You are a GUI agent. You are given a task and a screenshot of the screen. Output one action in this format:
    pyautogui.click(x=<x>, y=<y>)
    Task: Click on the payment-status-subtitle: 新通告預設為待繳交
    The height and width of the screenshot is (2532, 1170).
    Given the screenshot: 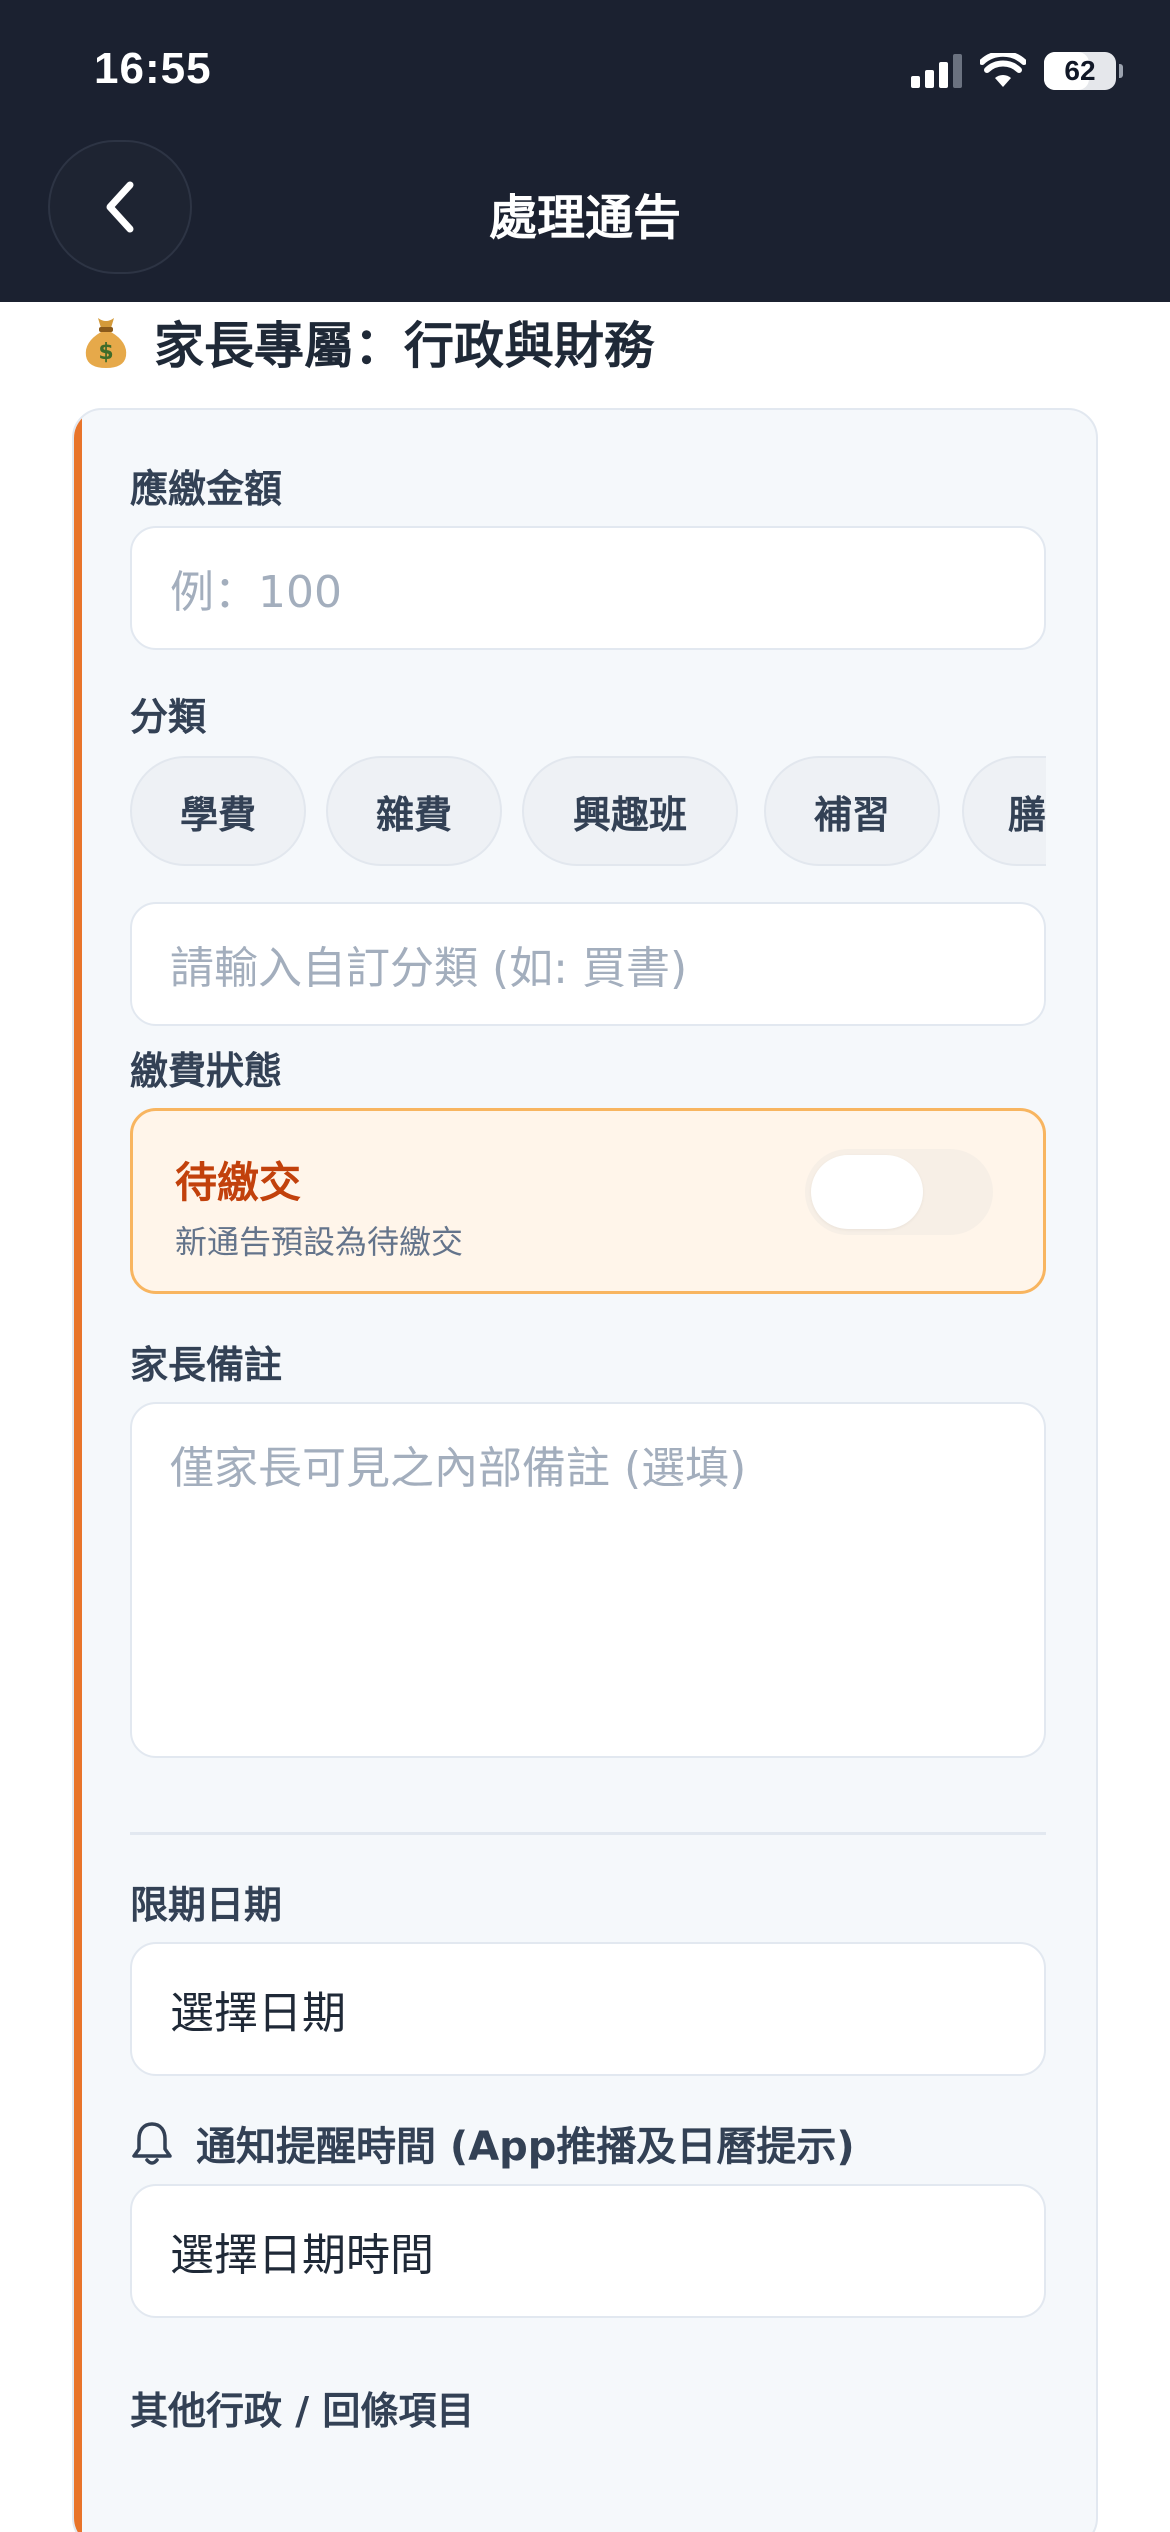 What is the action you would take?
    pyautogui.click(x=319, y=1242)
    